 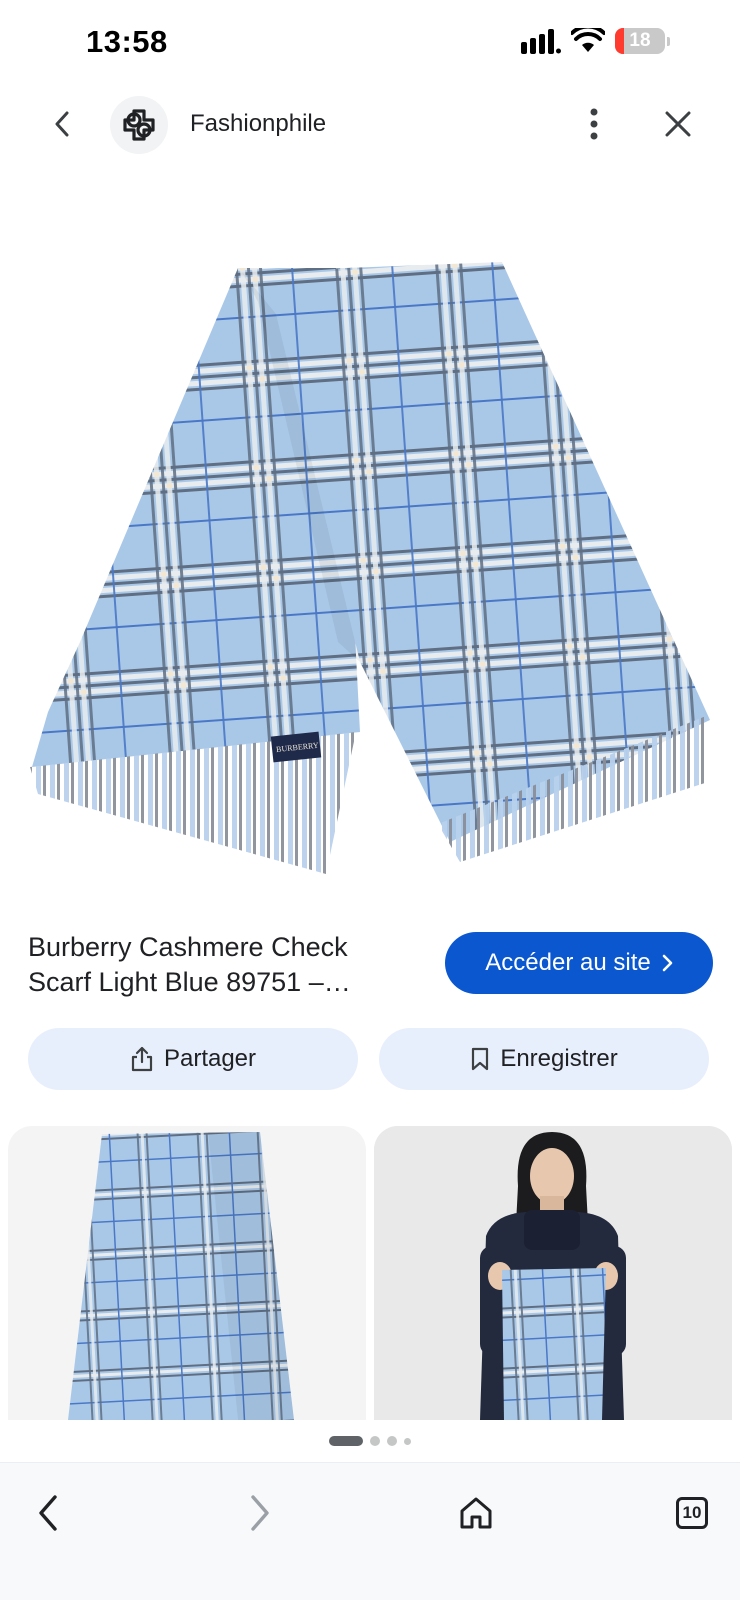 I want to click on tabs-count: 10, so click(x=692, y=1512).